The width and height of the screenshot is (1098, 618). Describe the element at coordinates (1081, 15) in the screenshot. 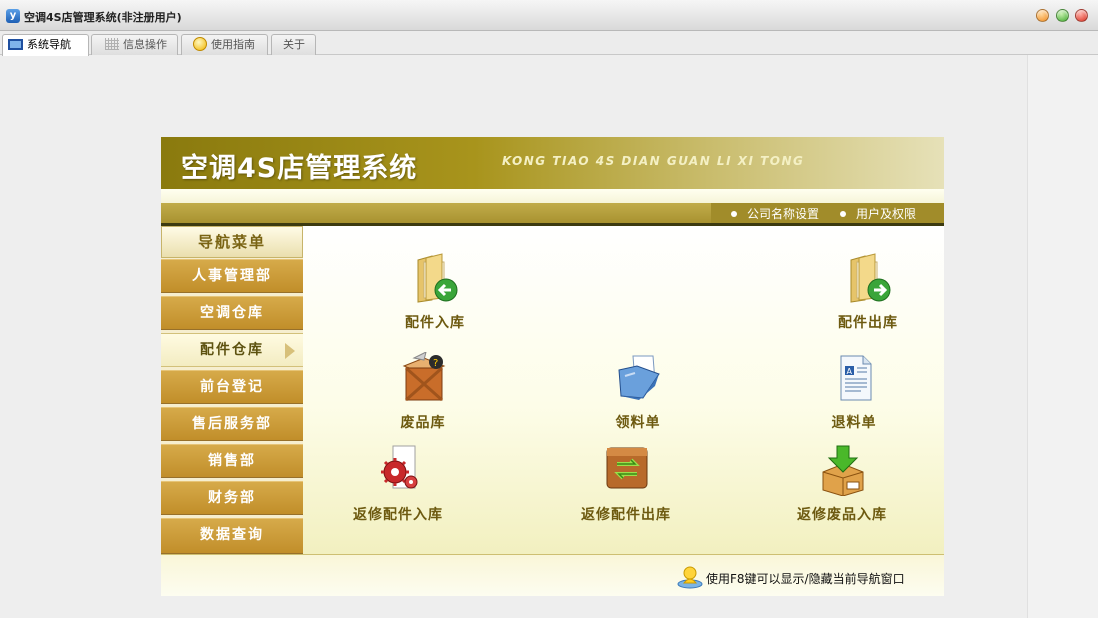

I see `close-button` at that location.